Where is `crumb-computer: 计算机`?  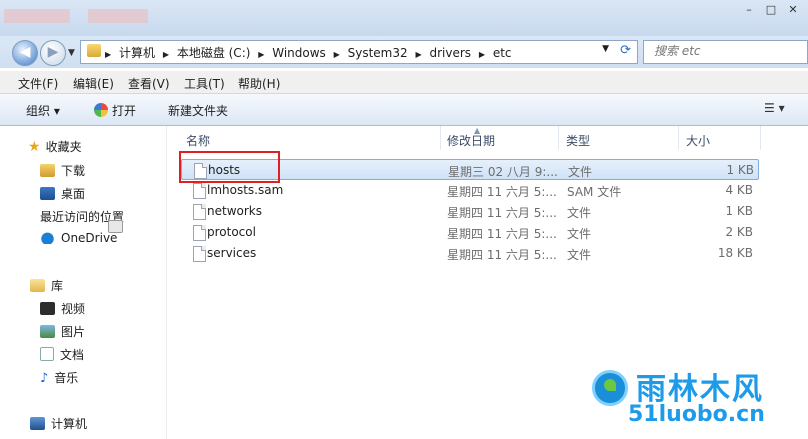
crumb-computer: 计算机 is located at coordinates (137, 53).